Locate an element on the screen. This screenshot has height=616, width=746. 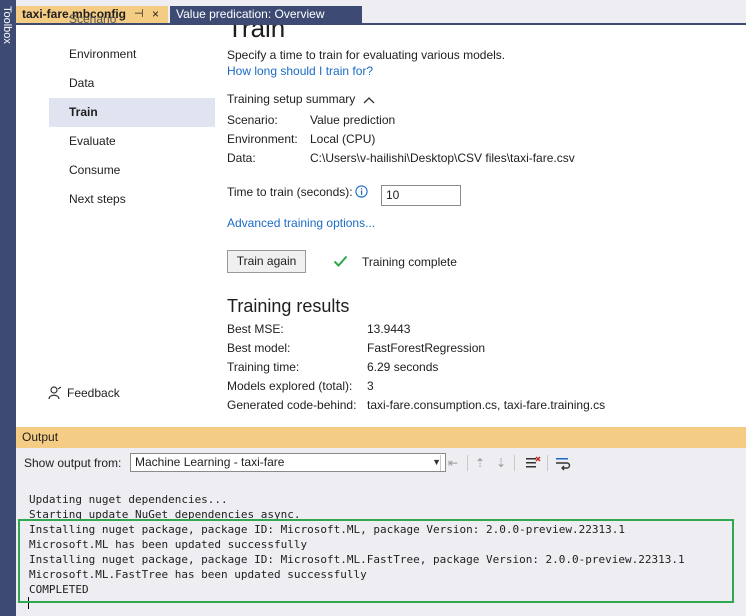
result-value: 13.9443 is located at coordinates (389, 329).